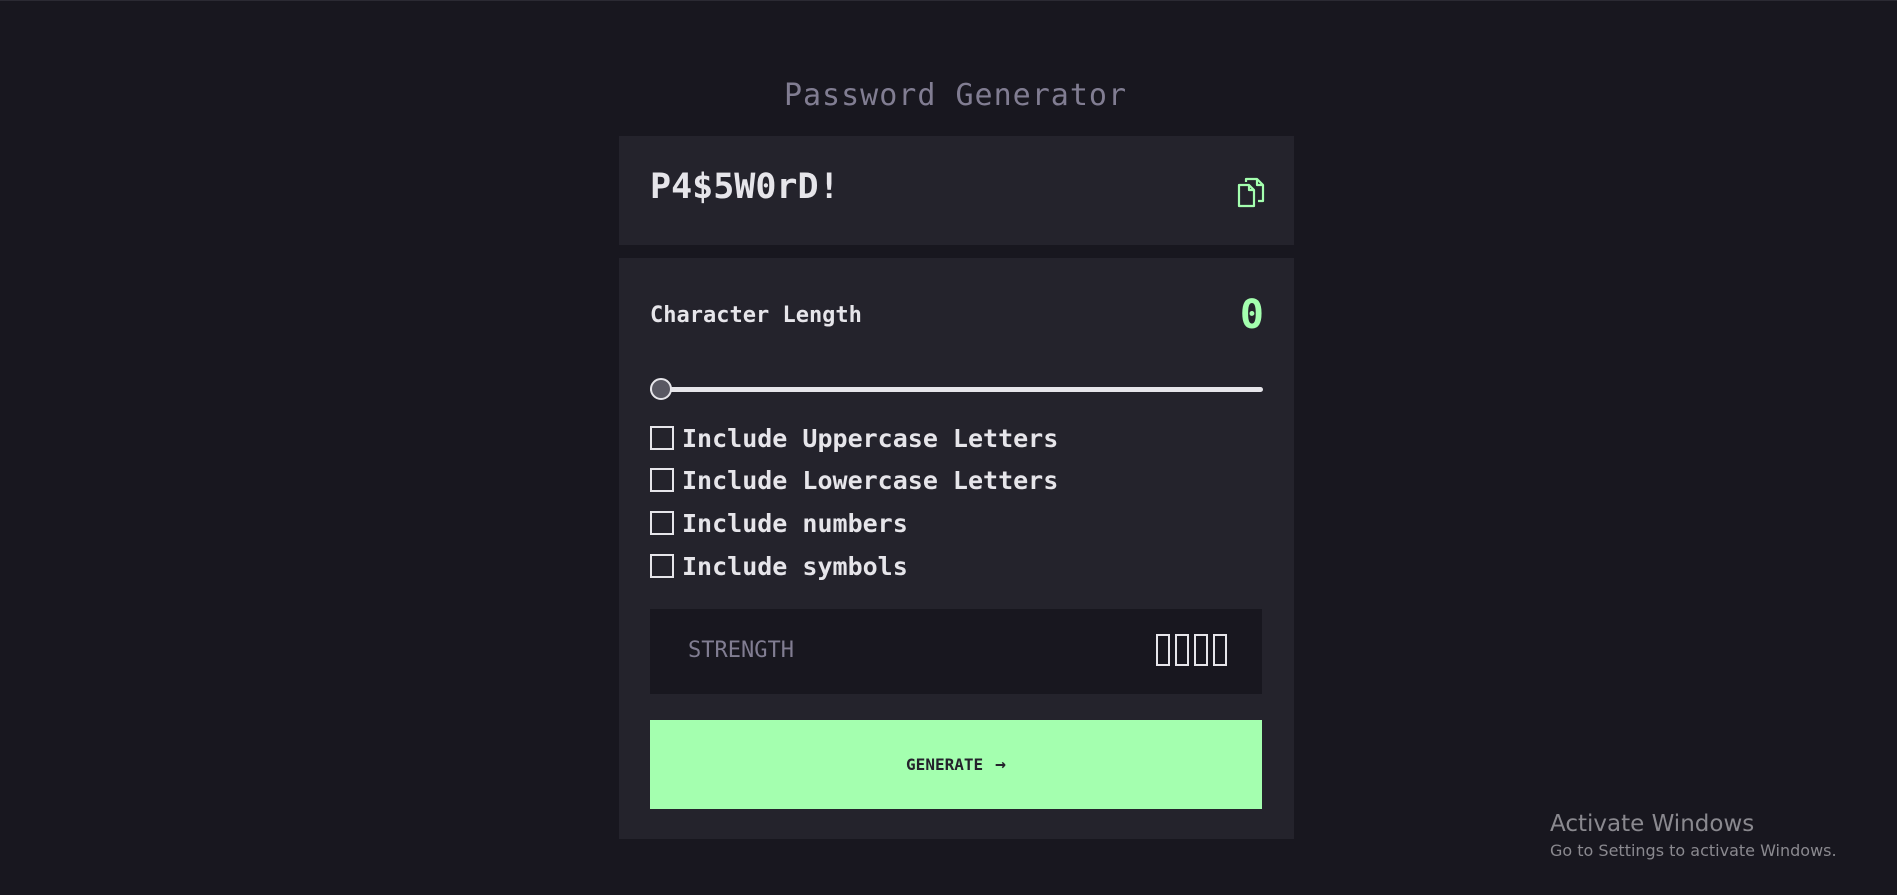 The height and width of the screenshot is (895, 1897). What do you see at coordinates (741, 650) in the screenshot?
I see `strength-label: STRENGTH` at bounding box center [741, 650].